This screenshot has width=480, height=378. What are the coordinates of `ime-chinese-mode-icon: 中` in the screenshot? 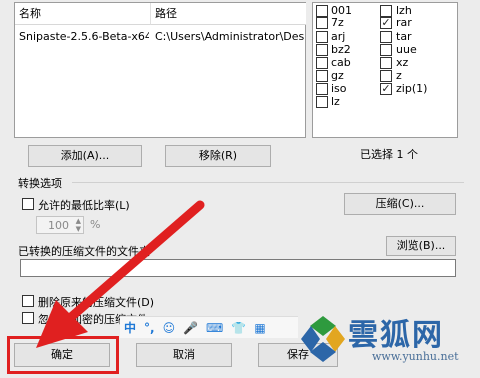 It's located at (130, 327).